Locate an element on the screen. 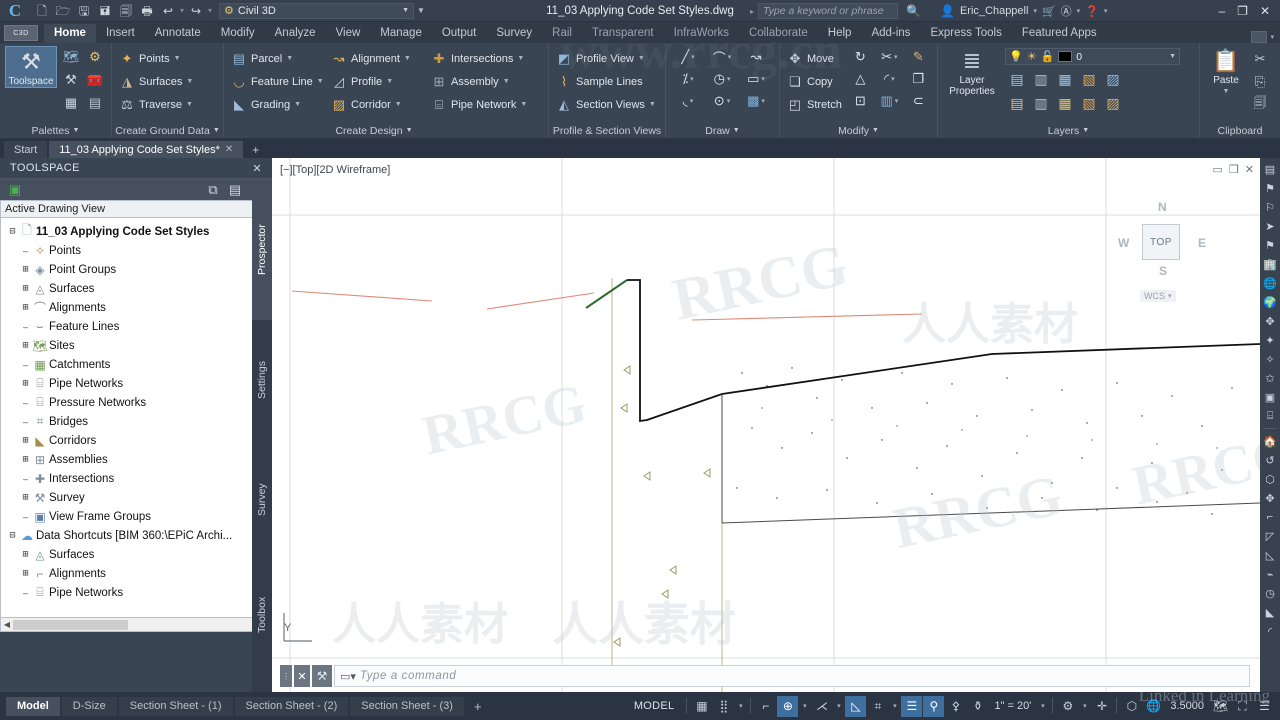 Image resolution: width=1280 pixels, height=720 pixels. cursor-icon: ➤ is located at coordinates (1270, 226).